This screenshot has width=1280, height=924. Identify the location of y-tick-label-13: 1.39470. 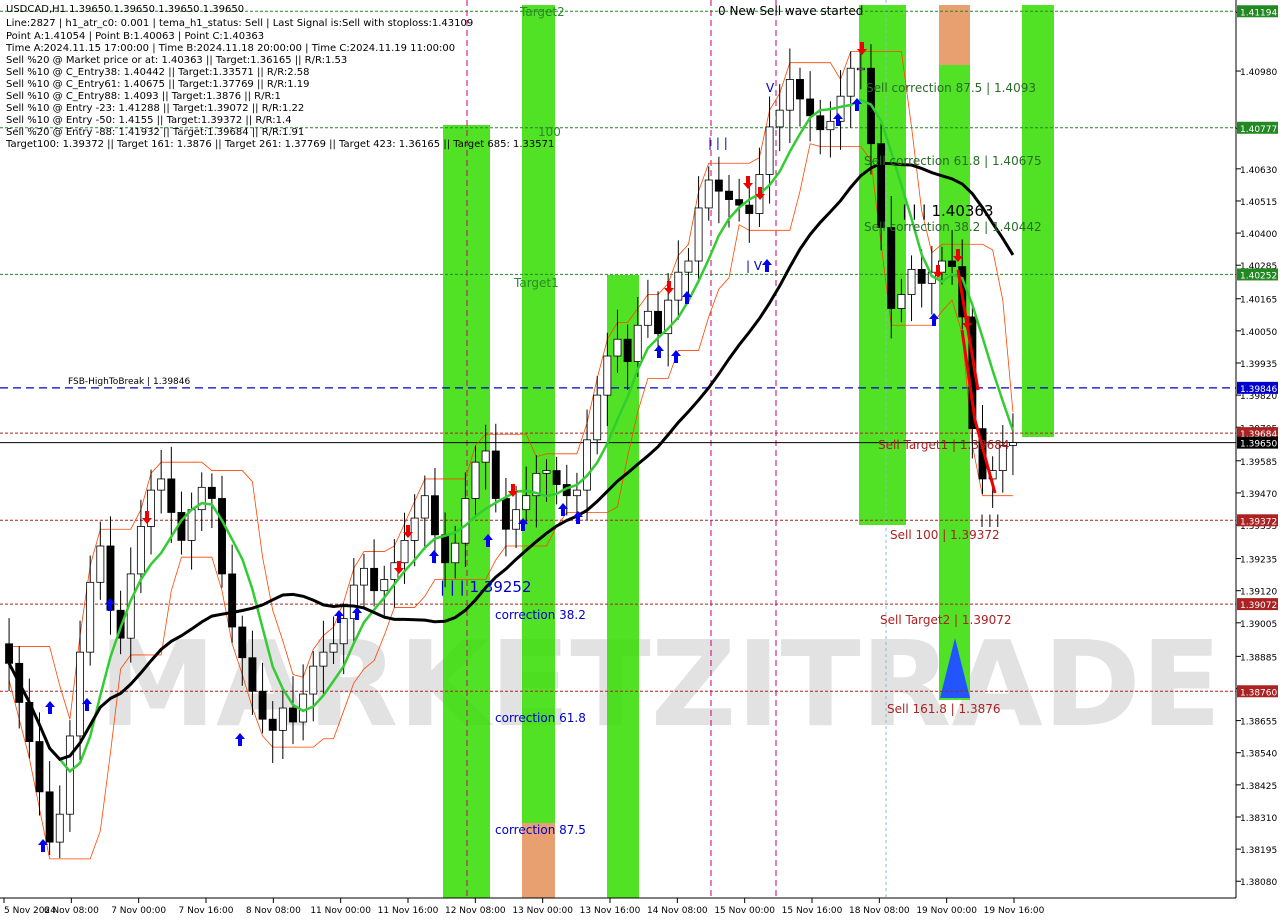
(1258, 495).